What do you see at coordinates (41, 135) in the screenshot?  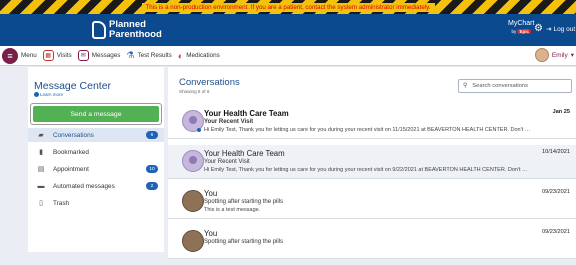 I see `chat-bubbles-icon: ▰` at bounding box center [41, 135].